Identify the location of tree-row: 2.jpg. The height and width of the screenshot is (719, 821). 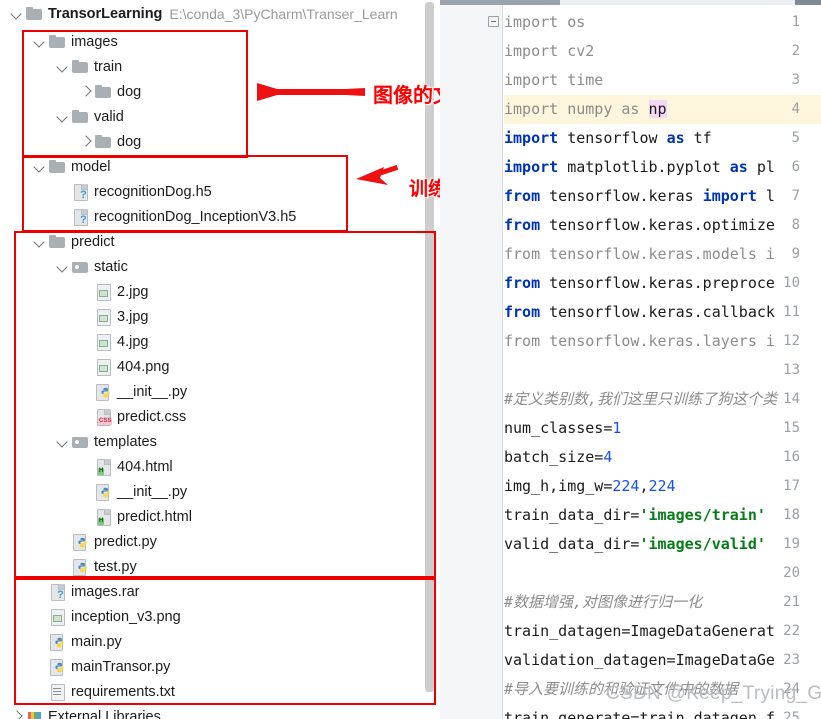
(74, 291).